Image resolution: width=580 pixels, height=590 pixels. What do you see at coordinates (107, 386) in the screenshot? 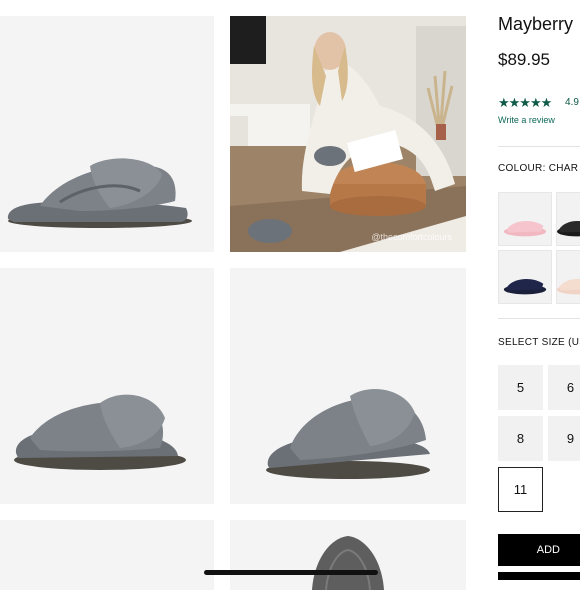
I see `gallery-image-front` at bounding box center [107, 386].